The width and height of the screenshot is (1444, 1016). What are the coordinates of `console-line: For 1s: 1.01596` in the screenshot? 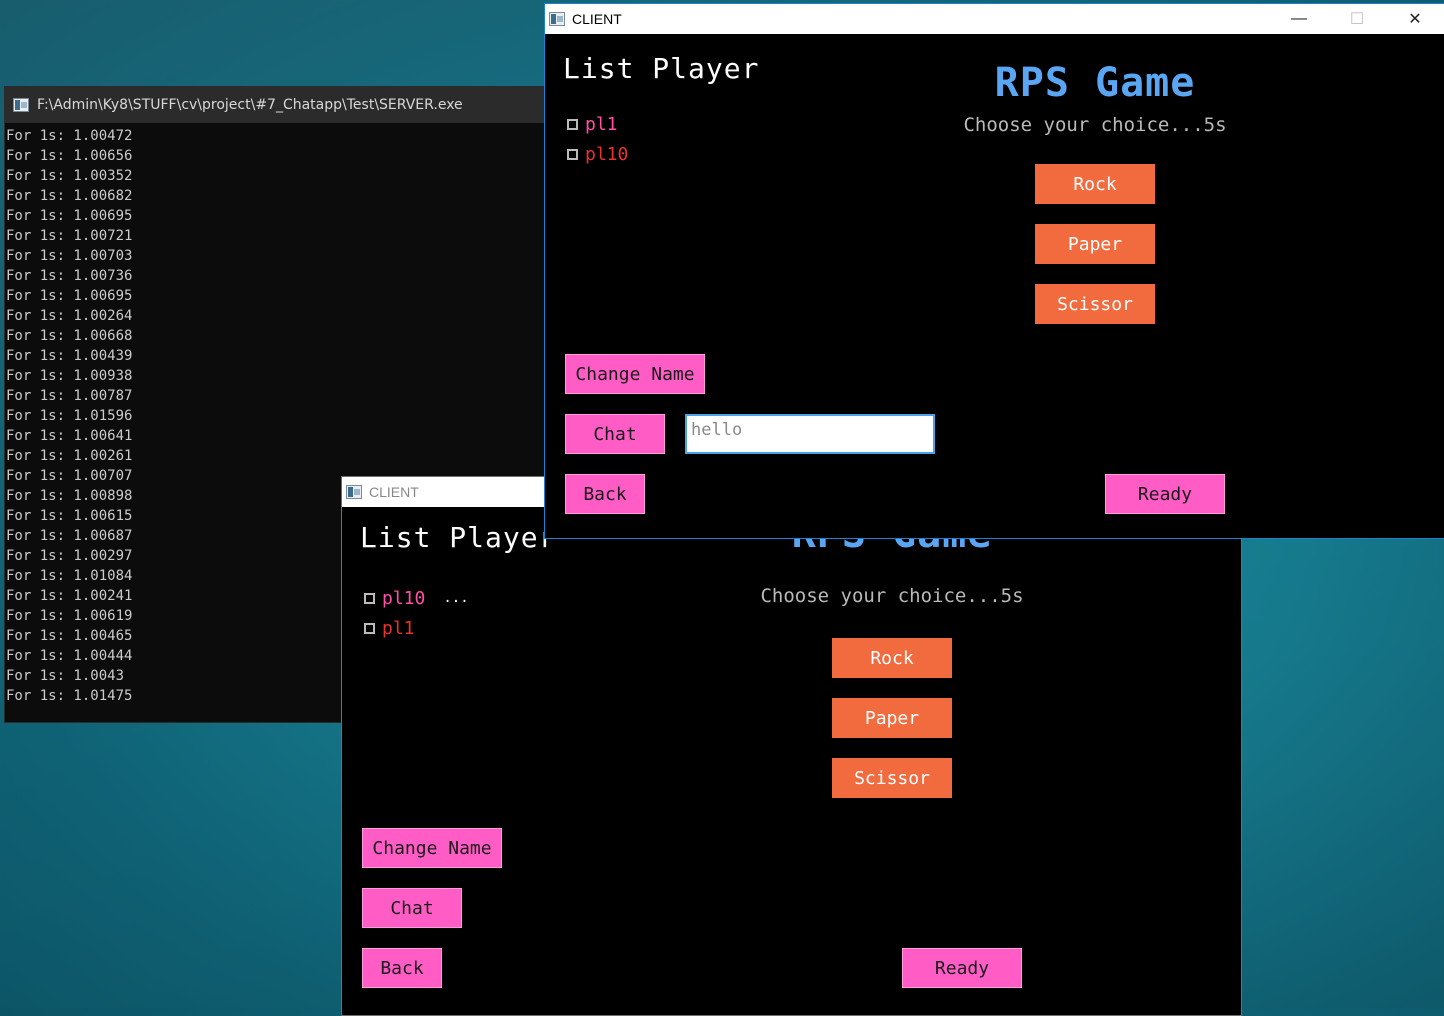 It's located at (69, 416).